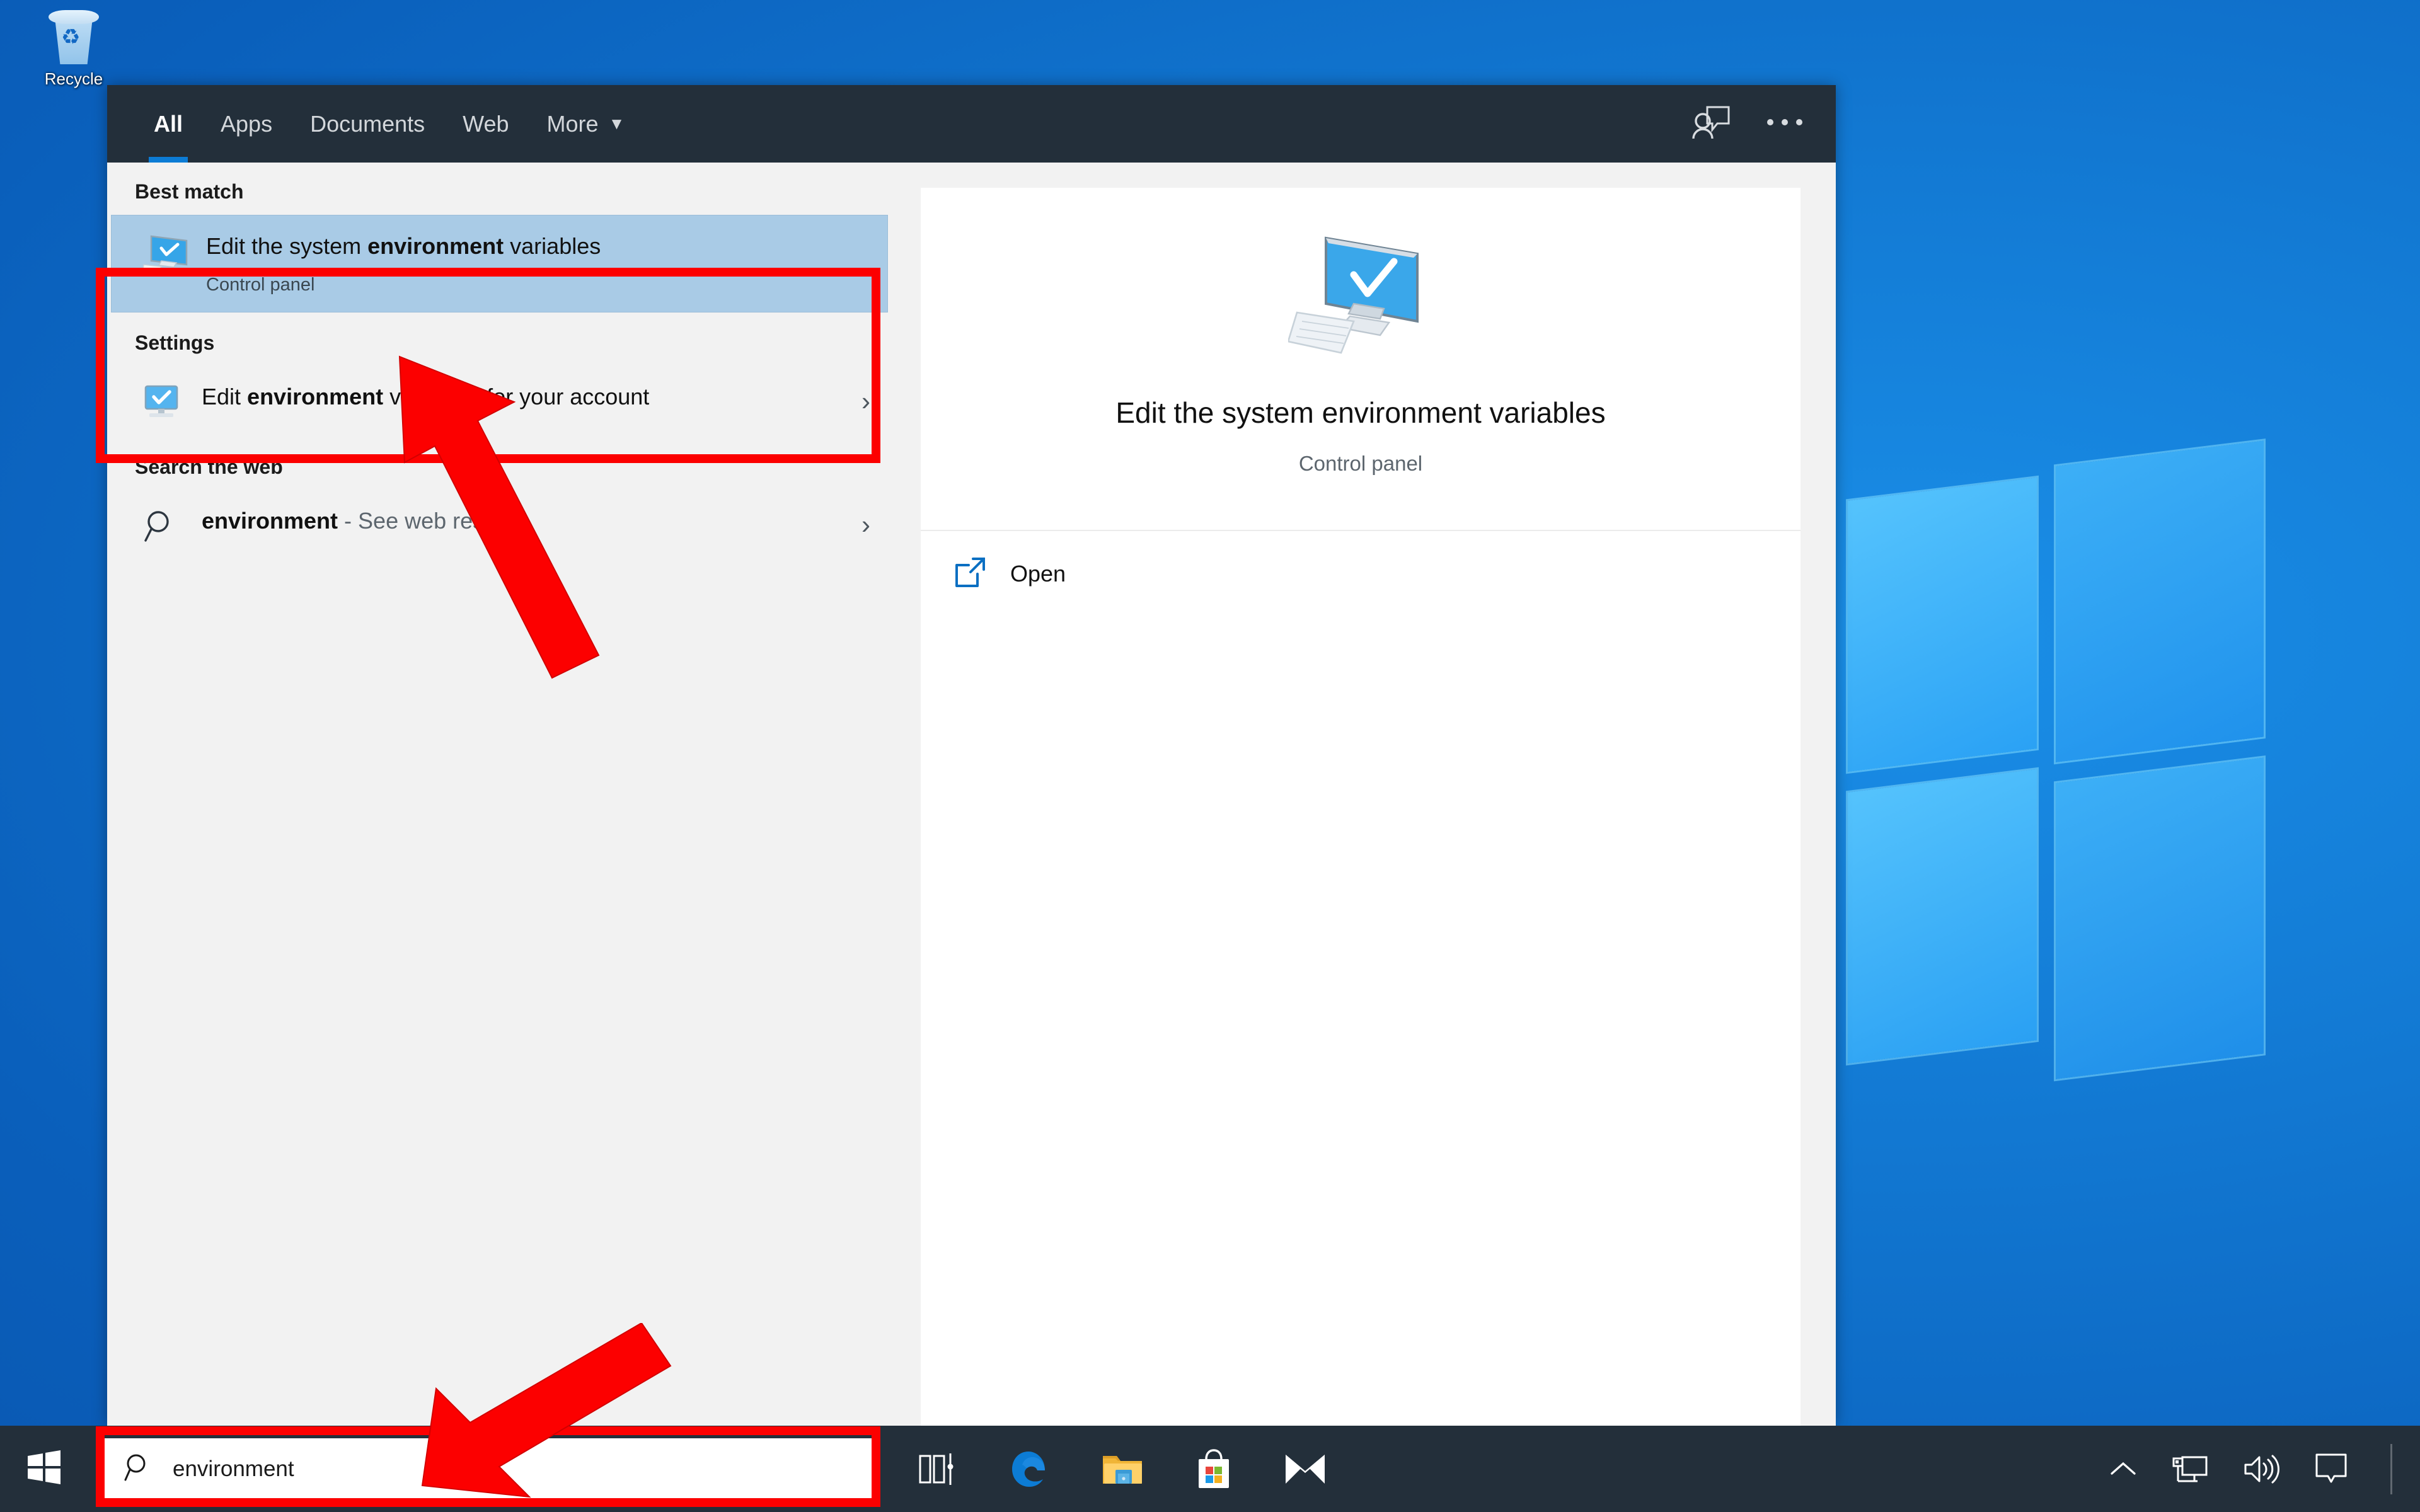 The width and height of the screenshot is (2420, 1512). What do you see at coordinates (209, 467) in the screenshot?
I see `group-title-search-the-web: Search the web` at bounding box center [209, 467].